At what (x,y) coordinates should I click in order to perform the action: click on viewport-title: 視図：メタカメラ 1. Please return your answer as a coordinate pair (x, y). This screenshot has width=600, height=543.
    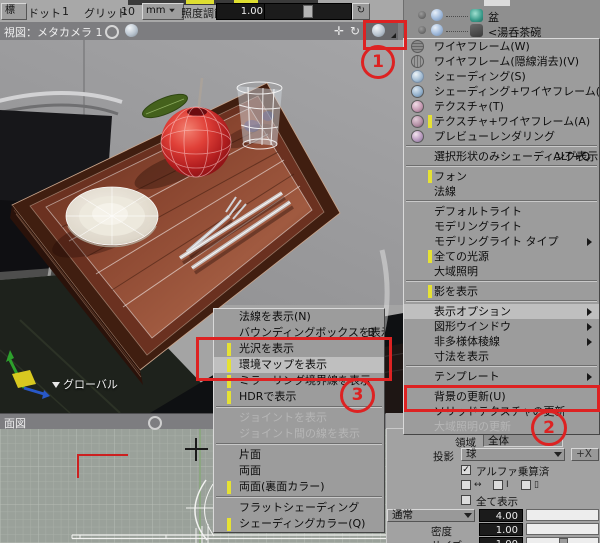
    Looking at the image, I should click on (53, 32).